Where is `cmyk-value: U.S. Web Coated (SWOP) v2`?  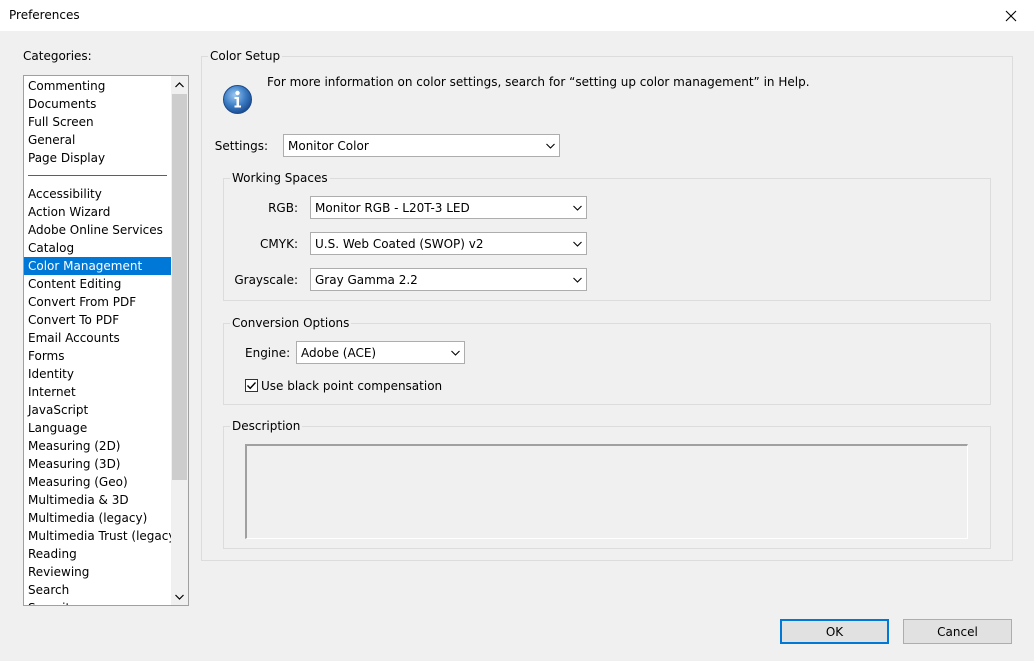
cmyk-value: U.S. Web Coated (SWOP) v2 is located at coordinates (399, 243).